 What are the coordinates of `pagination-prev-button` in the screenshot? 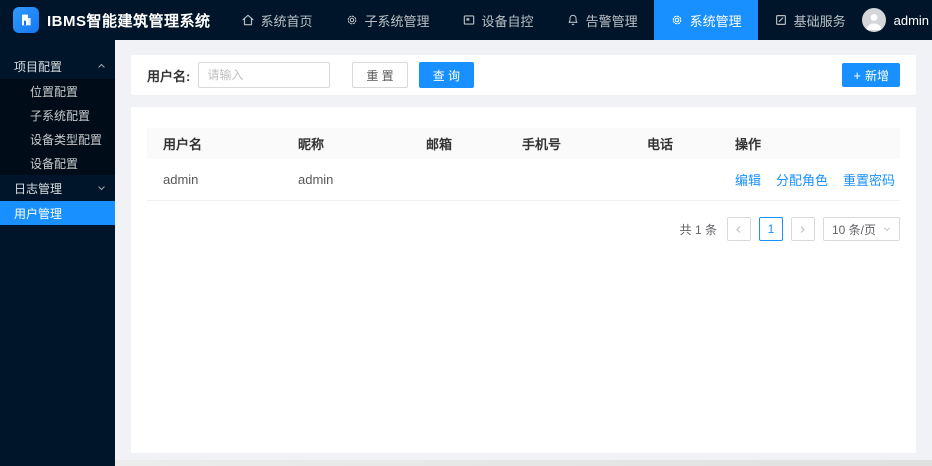 It's located at (738, 229).